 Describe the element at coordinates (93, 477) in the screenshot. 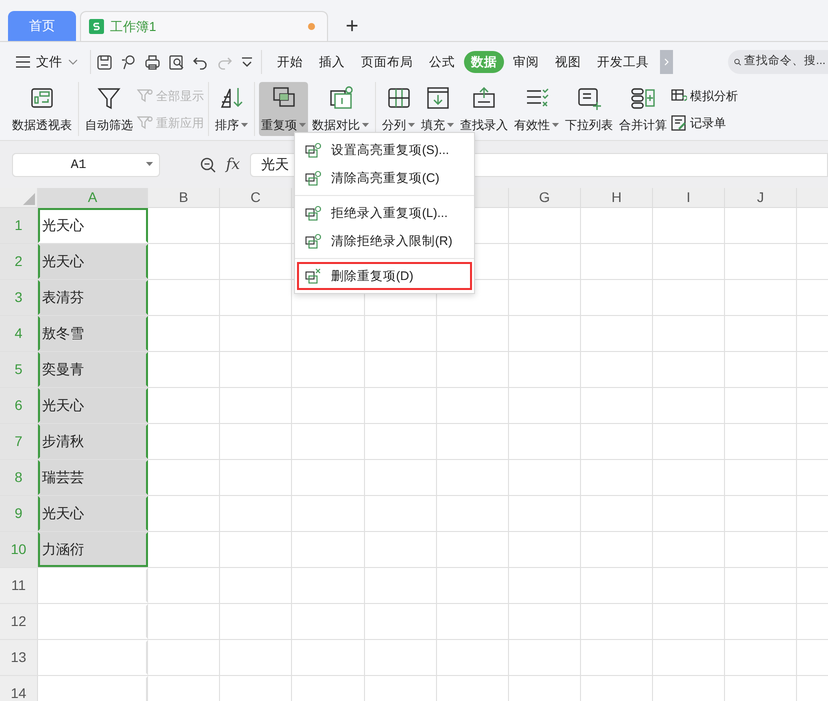

I see `table-cell: 瑞芸芸` at that location.